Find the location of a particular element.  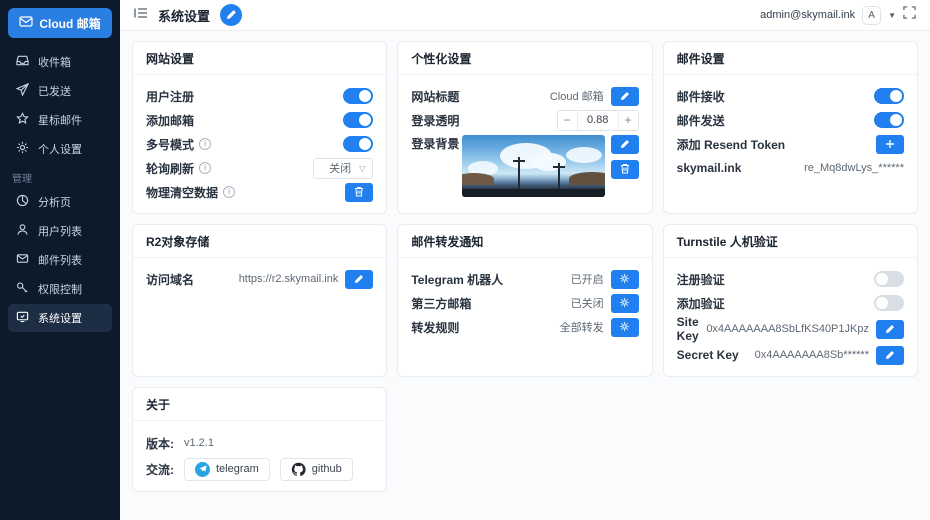

sidebar-item-mail-list: 邮件列表 is located at coordinates (60, 260).